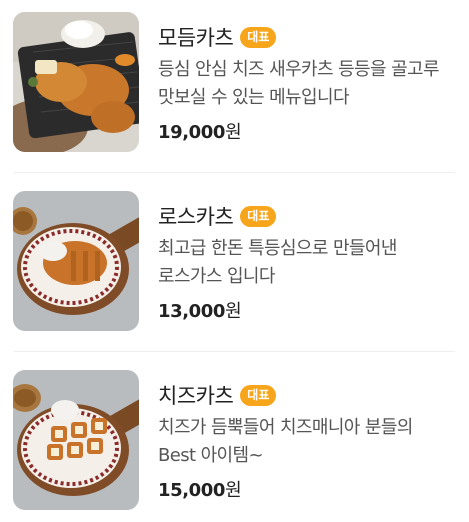 The height and width of the screenshot is (522, 469). I want to click on menu-item-price: 19,000원, so click(308, 131).